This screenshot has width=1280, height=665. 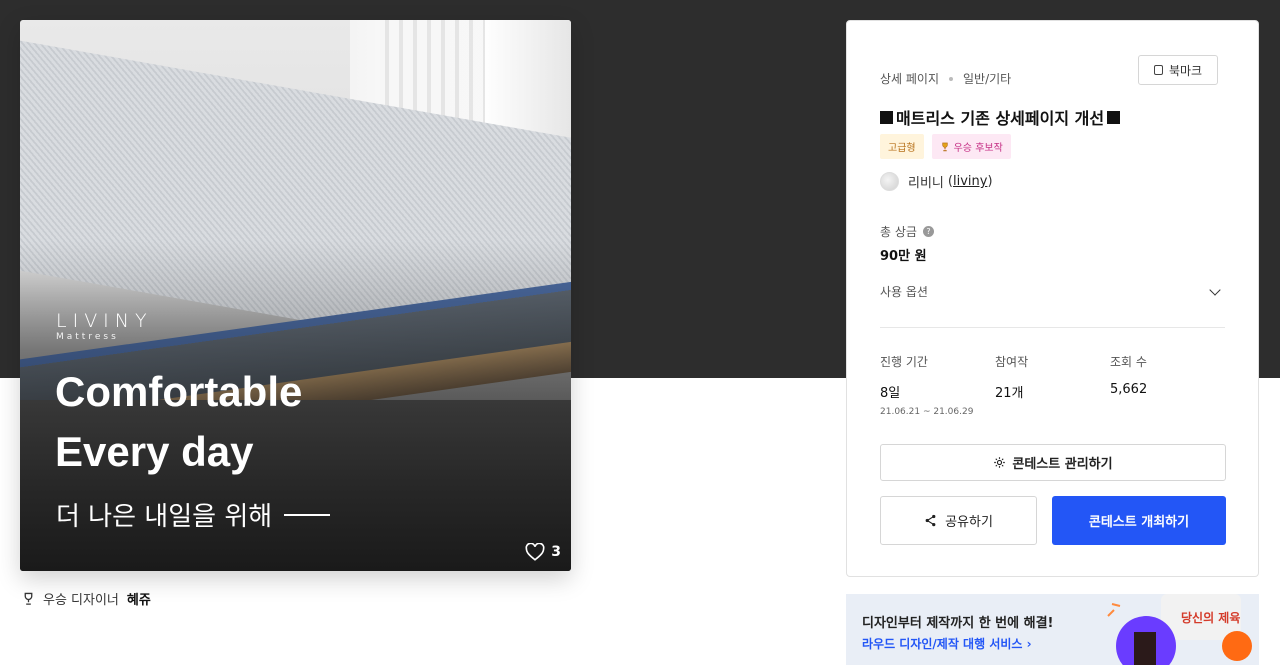 I want to click on bookmark-icon, so click(x=1158, y=70).